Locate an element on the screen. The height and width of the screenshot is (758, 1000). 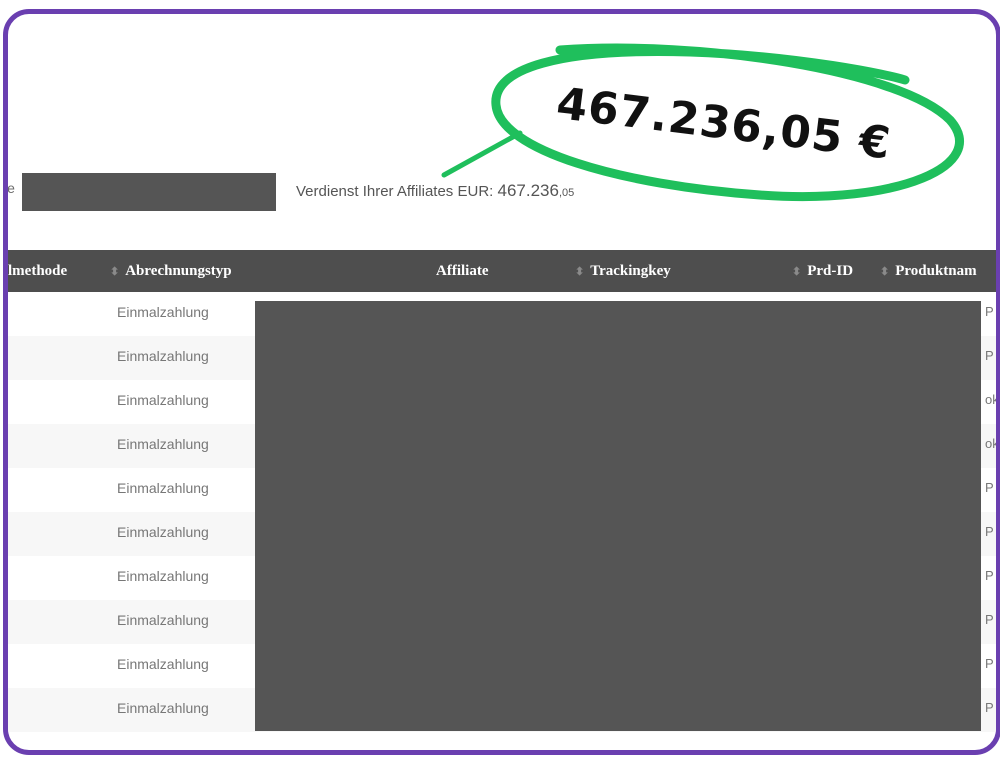
header-prd-id: ⬍ Prd-ID is located at coordinates (822, 271).